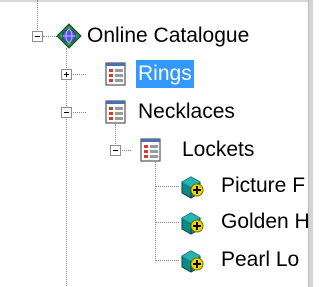 The image size is (320, 287). Describe the element at coordinates (37, 36) in the screenshot. I see `collapse-toggle-catalog` at that location.